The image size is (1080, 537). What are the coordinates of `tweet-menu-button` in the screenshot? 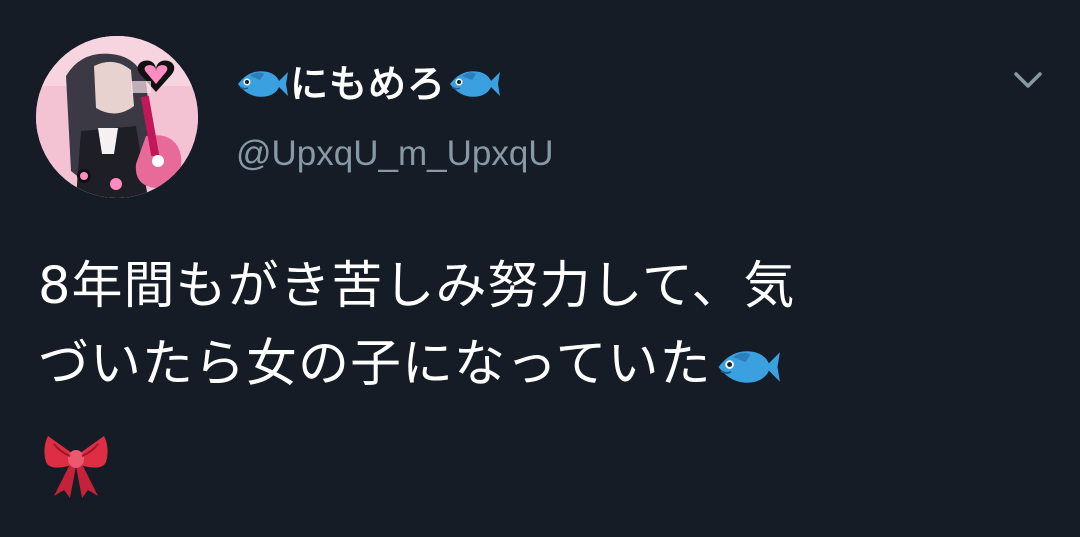 It's located at (1028, 80).